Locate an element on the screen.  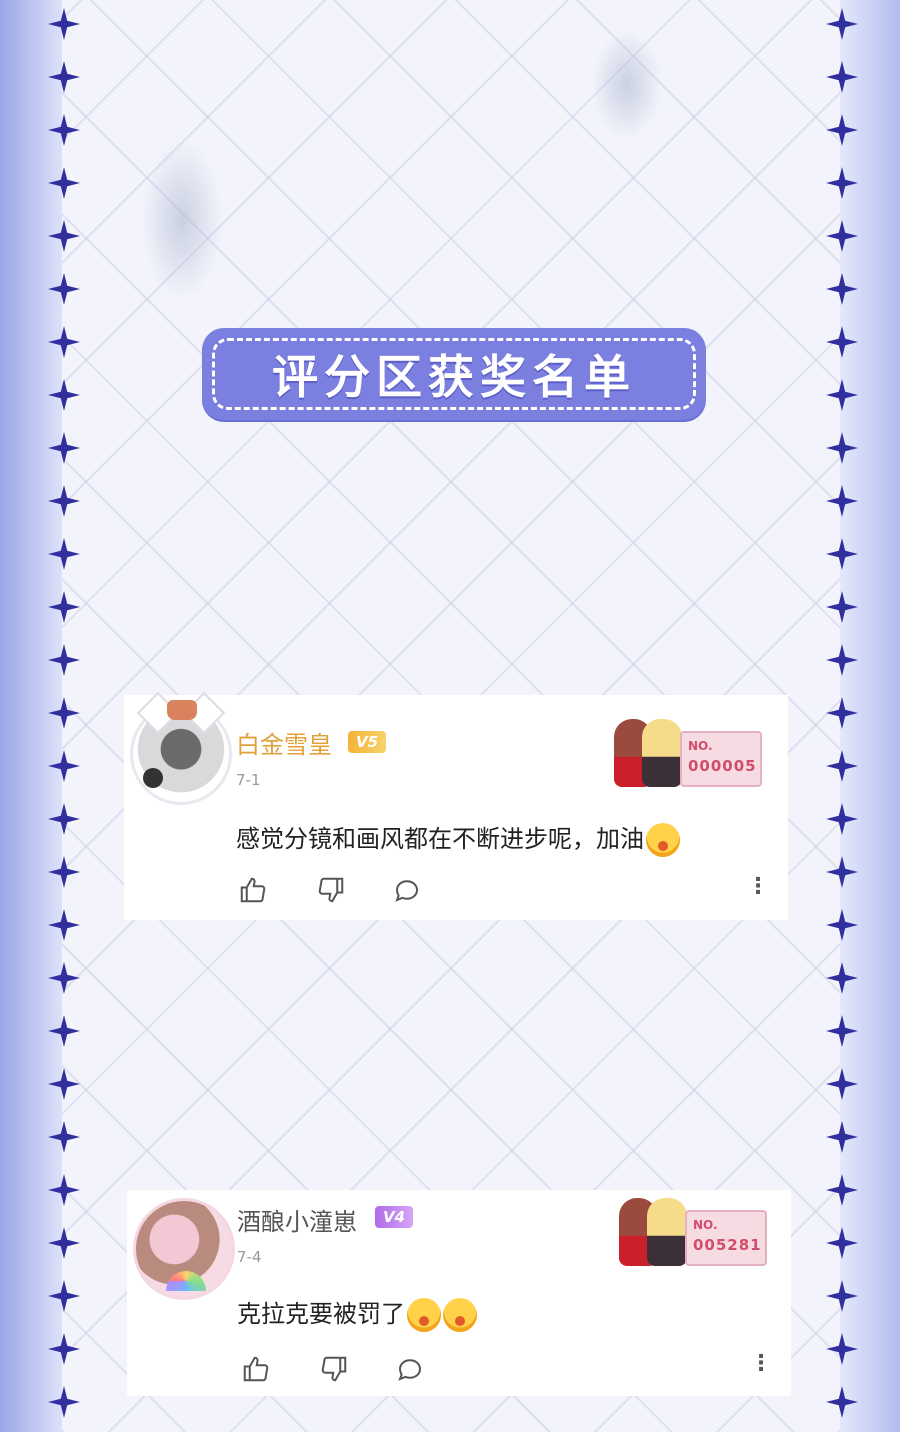
ticket-badge: NO. 005281 is located at coordinates (726, 1238).